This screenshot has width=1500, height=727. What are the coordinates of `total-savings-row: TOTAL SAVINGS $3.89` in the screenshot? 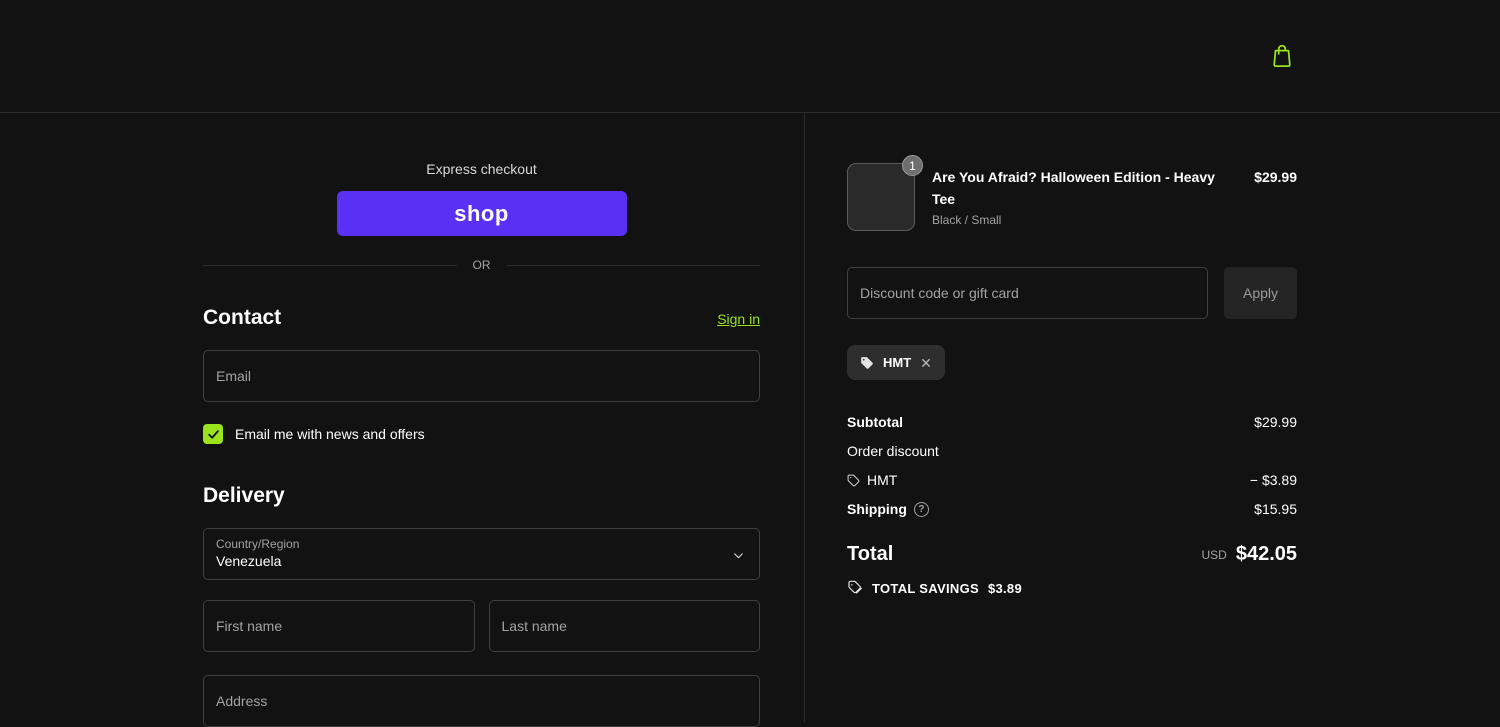 It's located at (1072, 588).